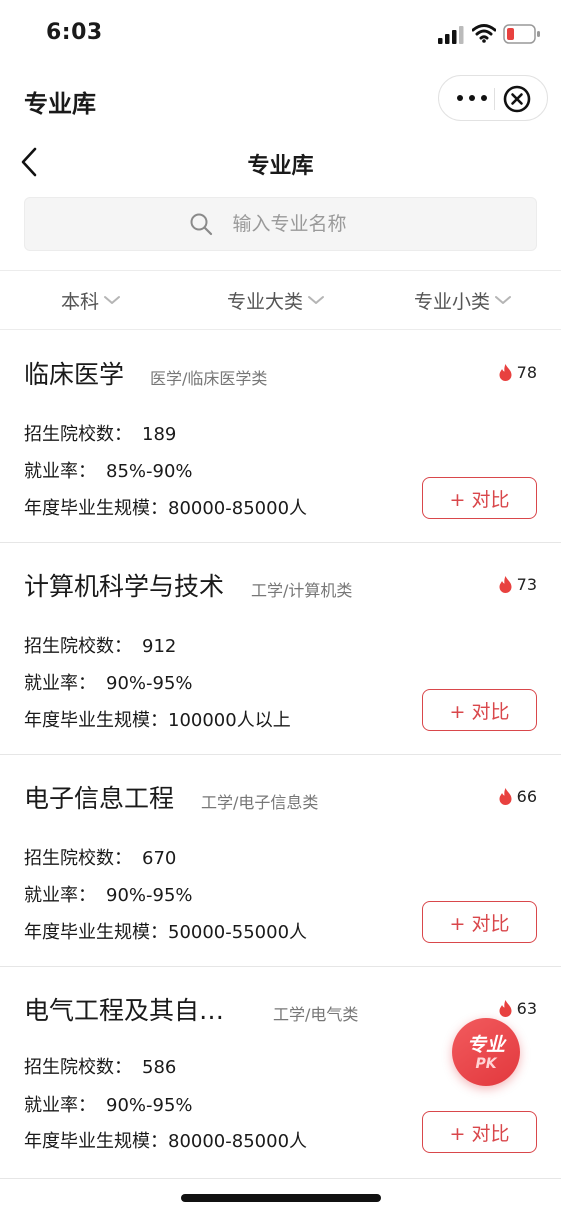  I want to click on schools-count: 招生院校数： 670, so click(100, 857).